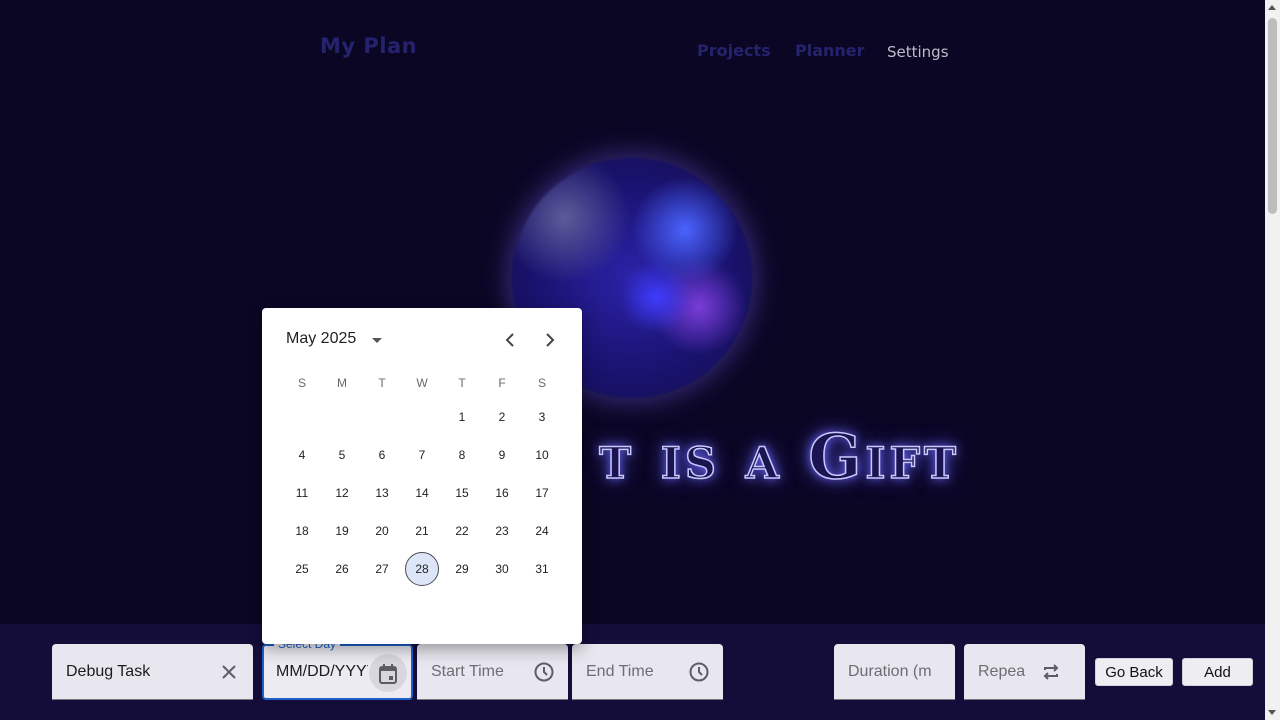 This screenshot has width=1280, height=720. I want to click on start-time-field: Start Time, so click(492, 672).